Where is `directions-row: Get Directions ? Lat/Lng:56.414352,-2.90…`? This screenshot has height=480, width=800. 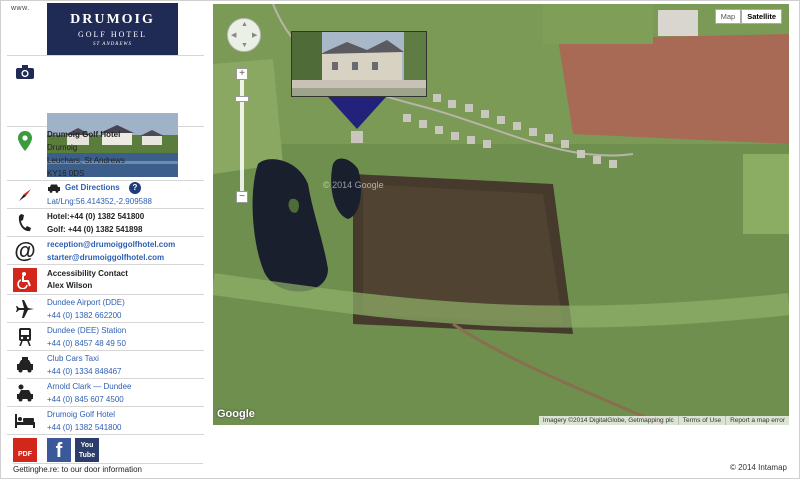
directions-row: Get Directions ? Lat/Lng:56.414352,-2.90… is located at coordinates (105, 195).